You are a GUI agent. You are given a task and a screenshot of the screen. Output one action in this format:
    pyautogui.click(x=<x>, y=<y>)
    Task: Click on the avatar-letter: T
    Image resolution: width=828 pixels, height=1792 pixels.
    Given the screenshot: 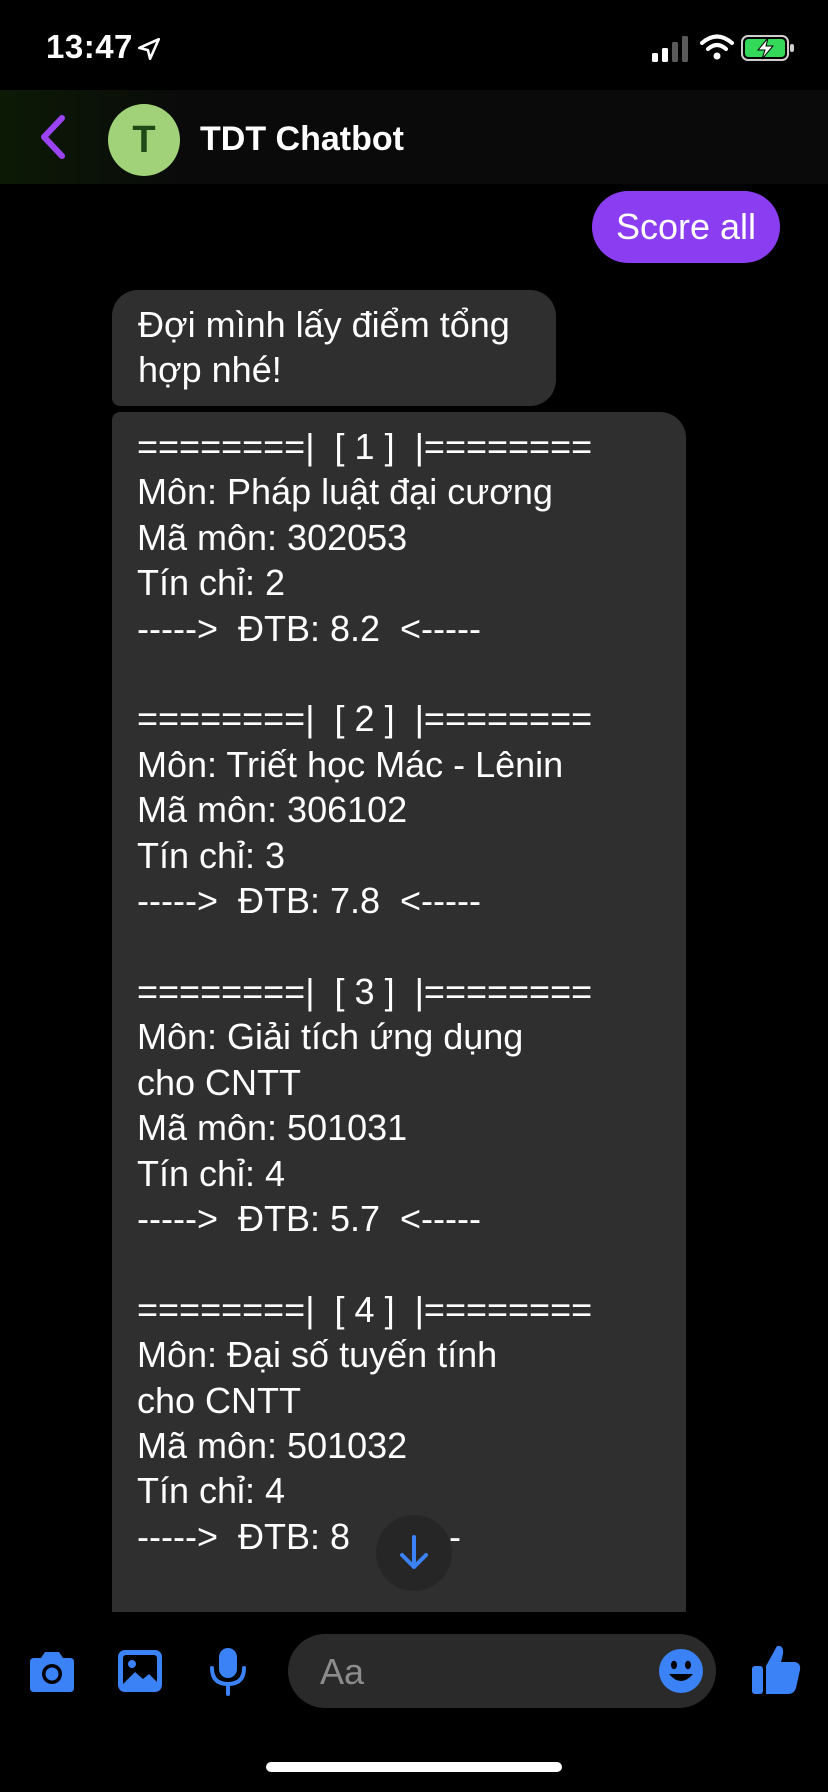 What is the action you would take?
    pyautogui.click(x=144, y=139)
    